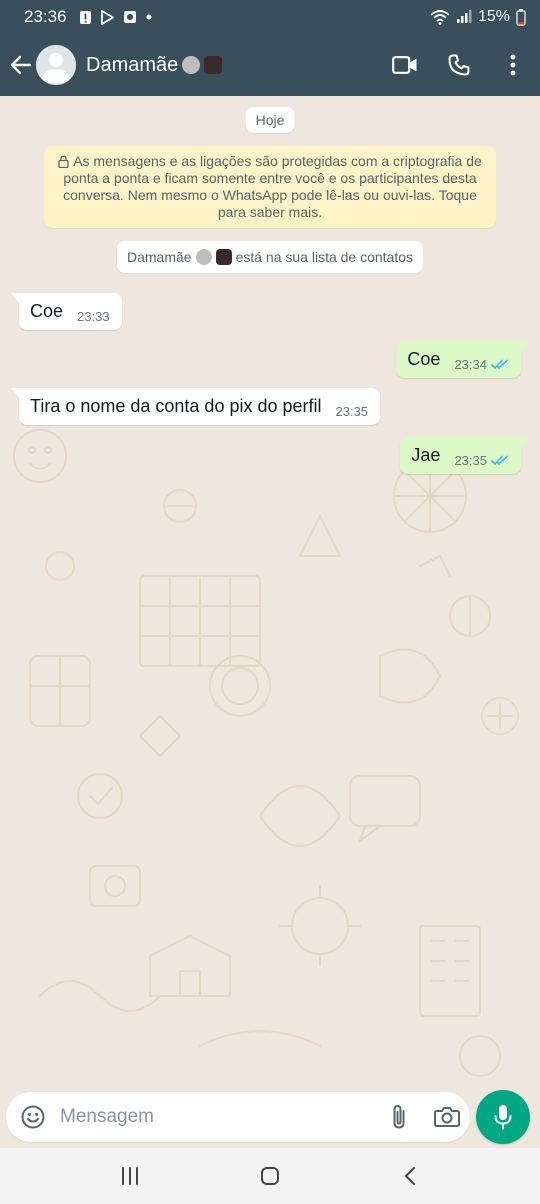 This screenshot has height=1204, width=540. I want to click on recent-apps-icon, so click(130, 1176).